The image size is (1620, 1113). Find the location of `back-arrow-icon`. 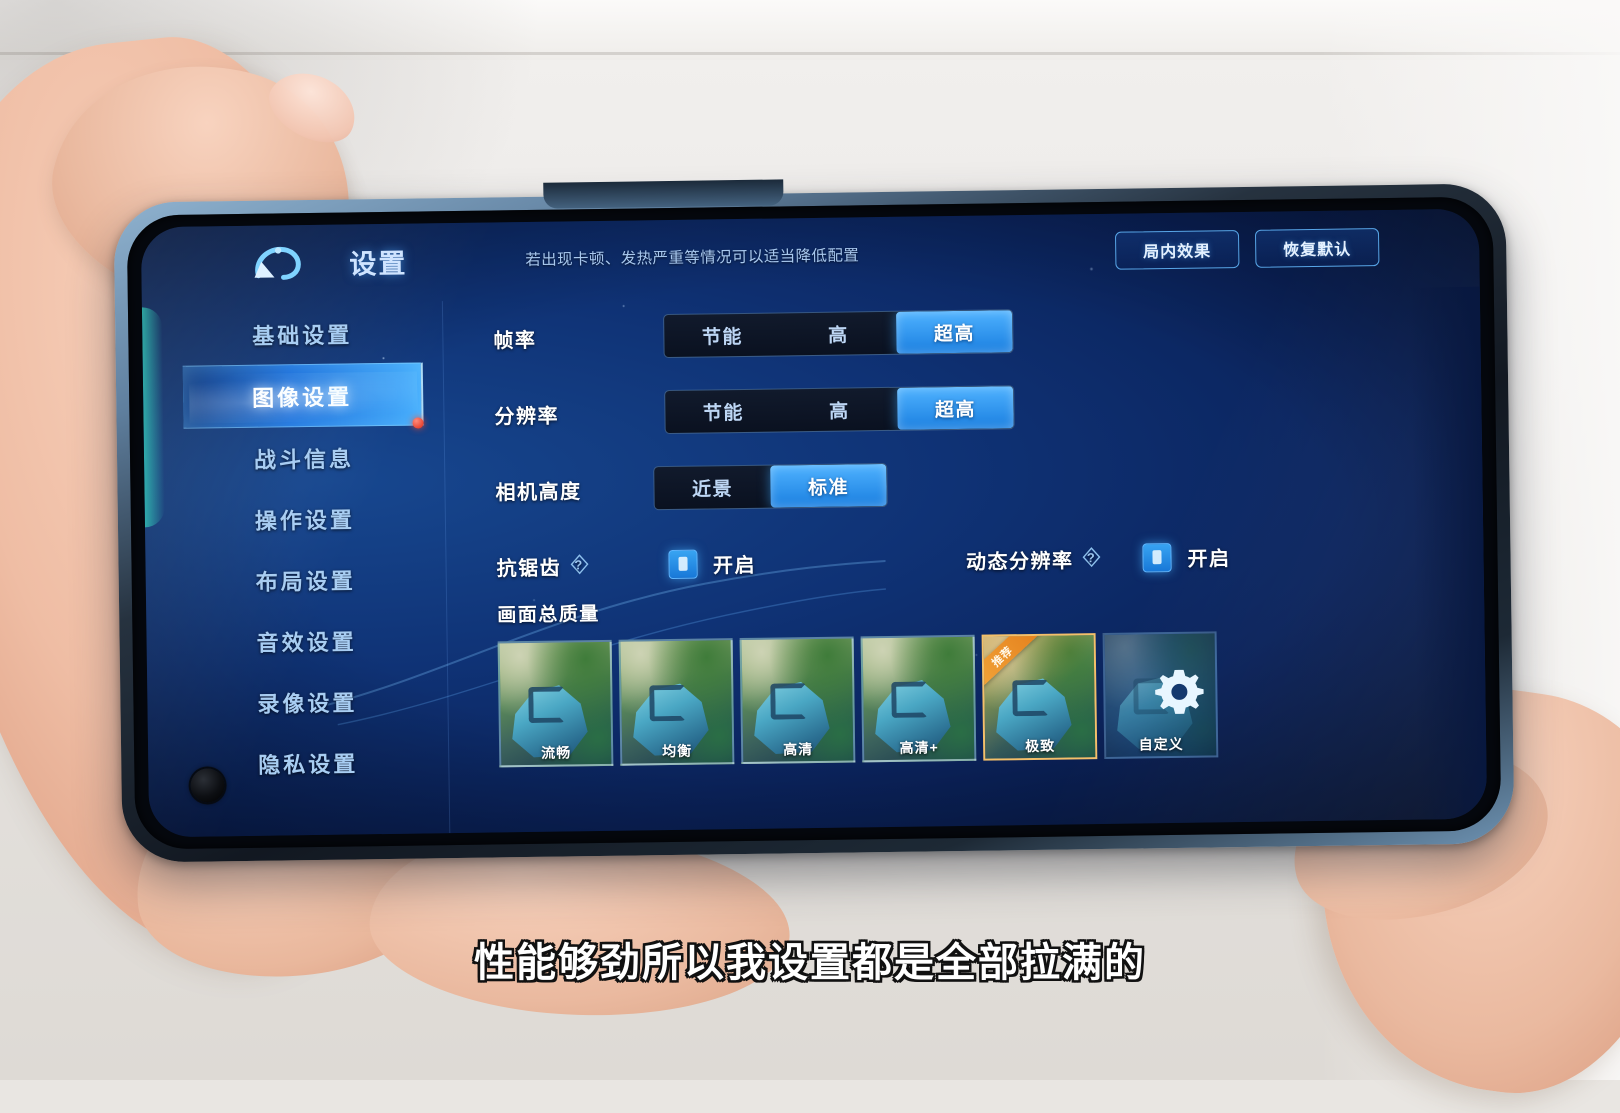

back-arrow-icon is located at coordinates (277, 263).